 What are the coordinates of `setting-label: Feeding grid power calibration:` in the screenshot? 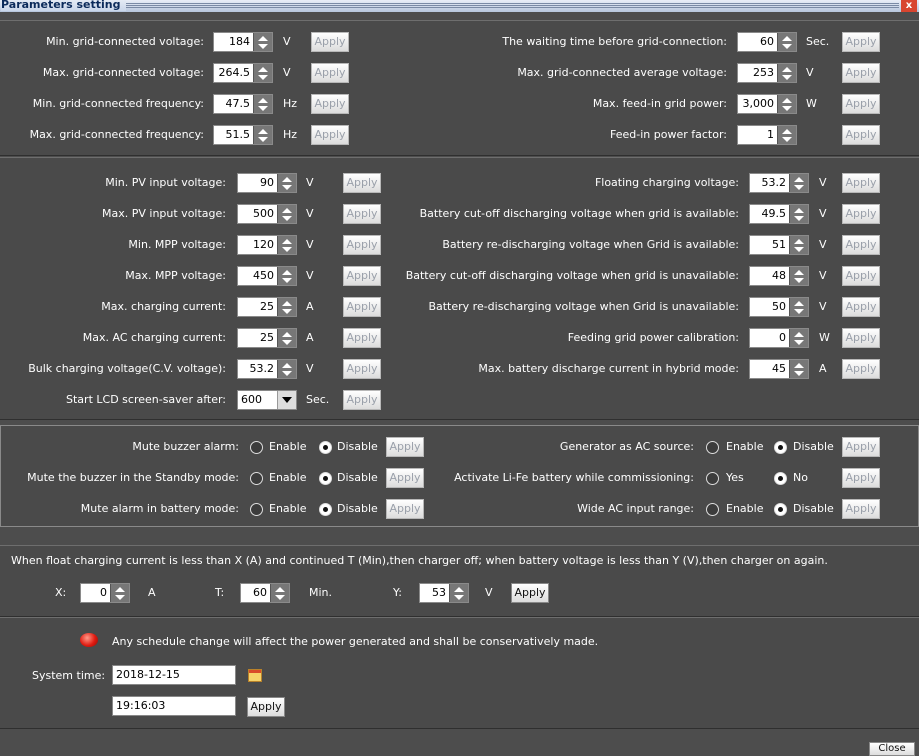 It's located at (653, 337).